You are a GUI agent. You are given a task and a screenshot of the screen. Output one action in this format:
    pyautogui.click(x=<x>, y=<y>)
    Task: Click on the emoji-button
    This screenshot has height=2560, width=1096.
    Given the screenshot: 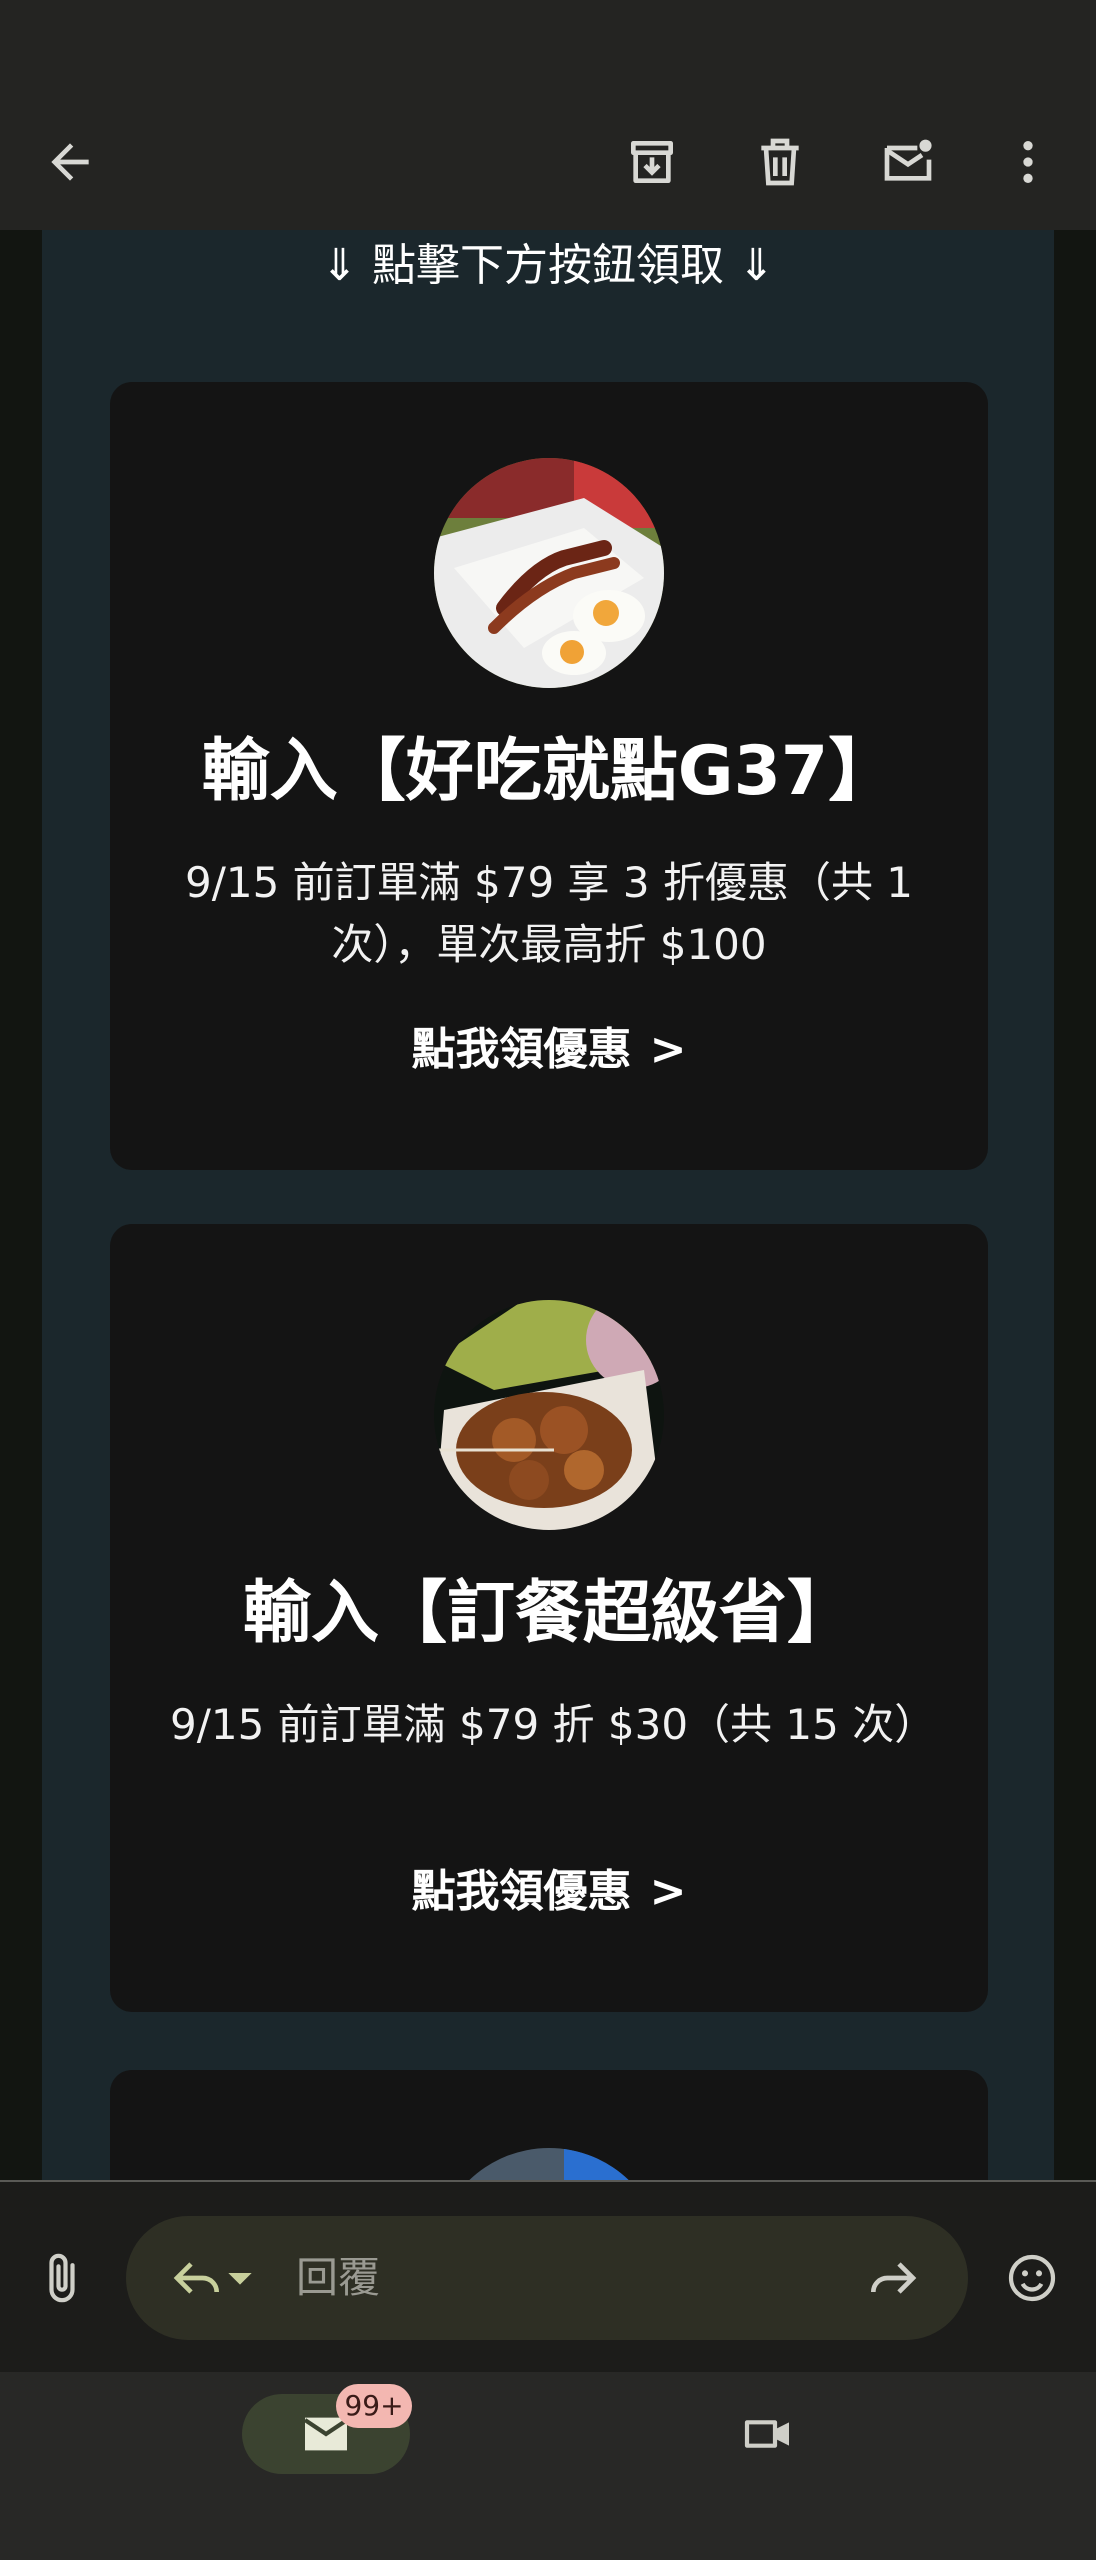 What is the action you would take?
    pyautogui.click(x=1032, y=2278)
    